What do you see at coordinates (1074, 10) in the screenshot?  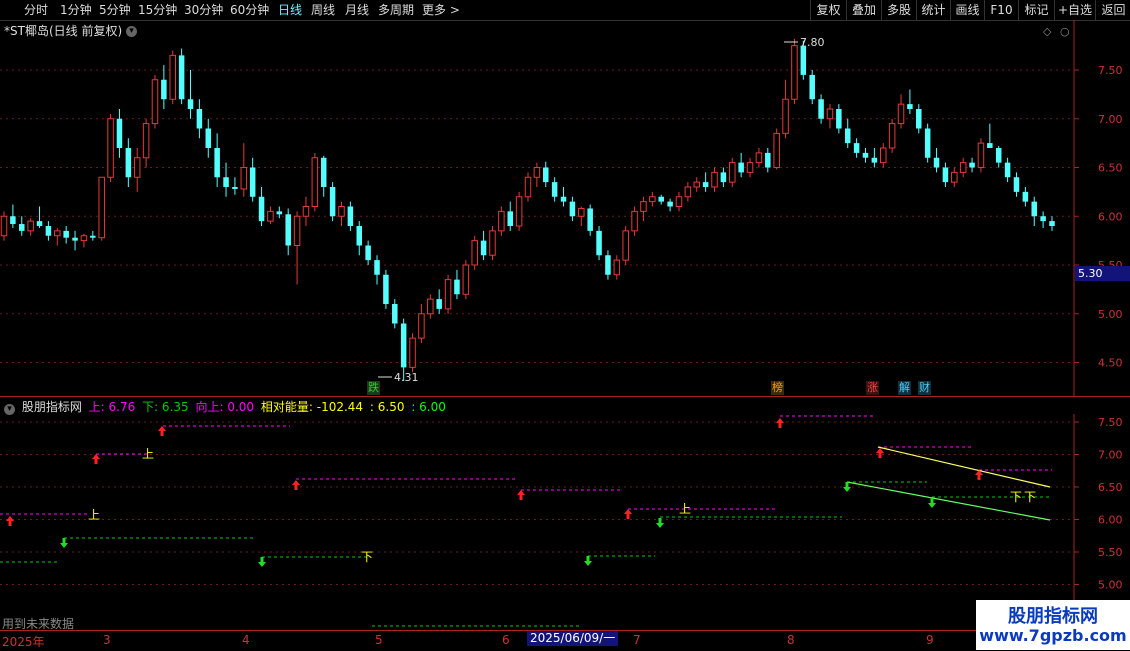 I see `add-favorite-button: +自选` at bounding box center [1074, 10].